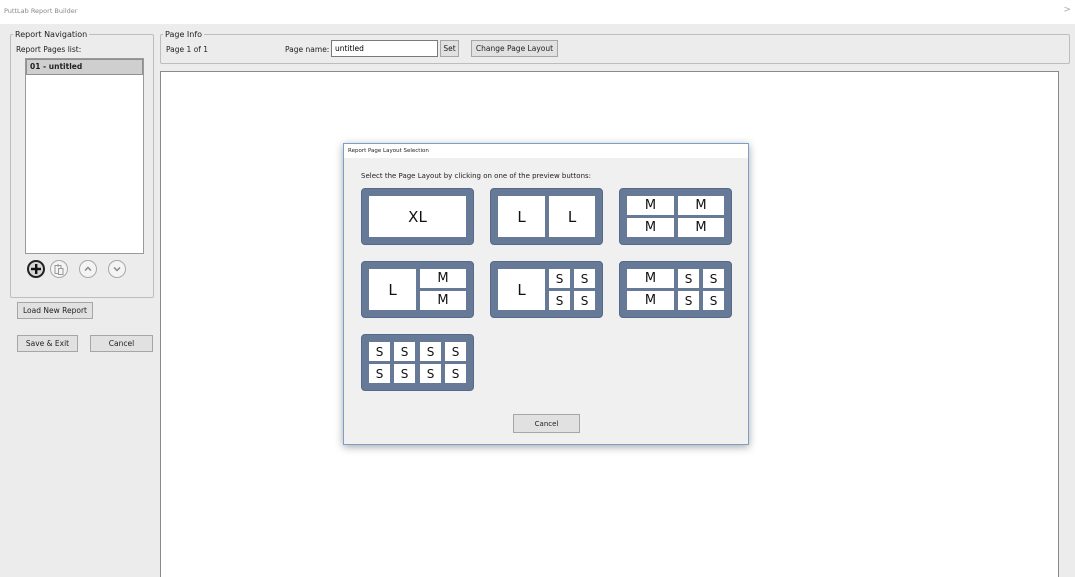 The height and width of the screenshot is (577, 1075). What do you see at coordinates (1067, 10) in the screenshot?
I see `chevron-right-icon: >` at bounding box center [1067, 10].